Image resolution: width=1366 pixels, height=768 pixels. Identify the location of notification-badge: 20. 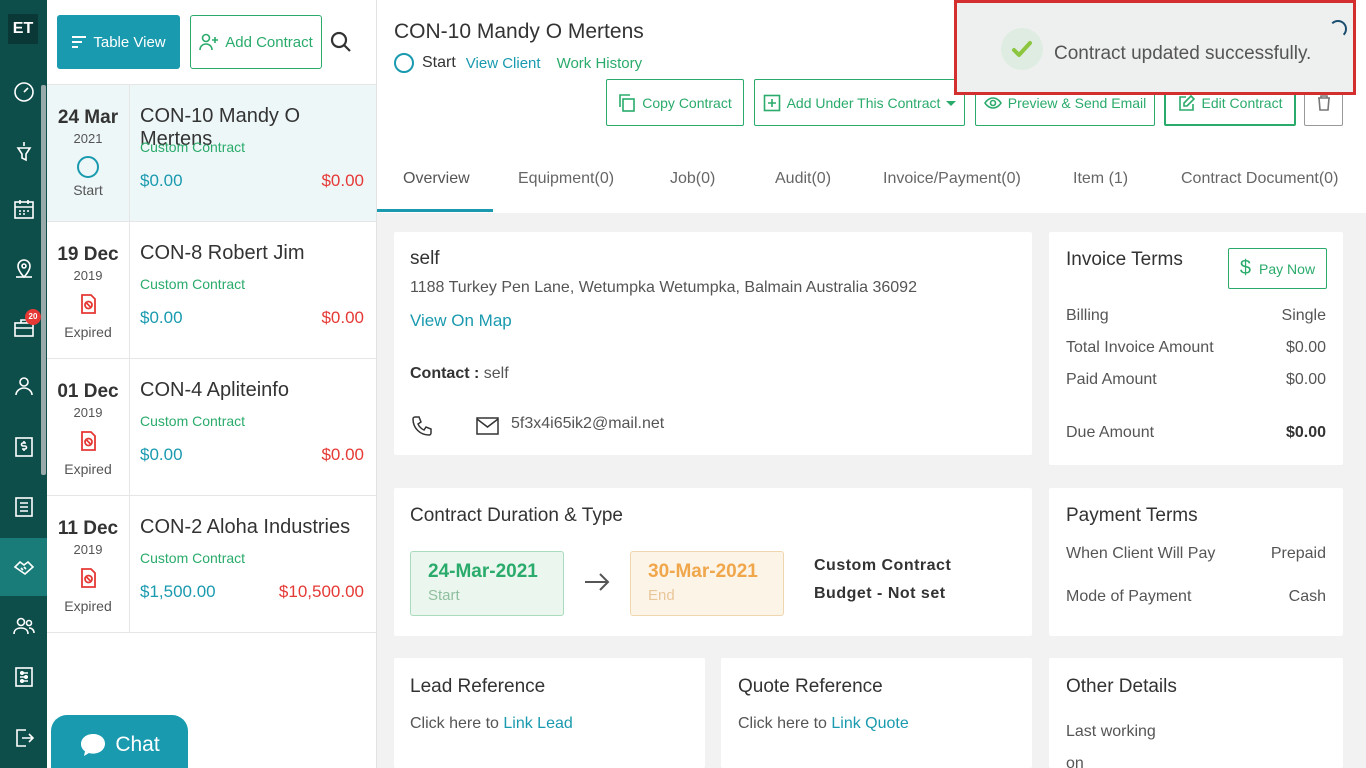
(33, 317).